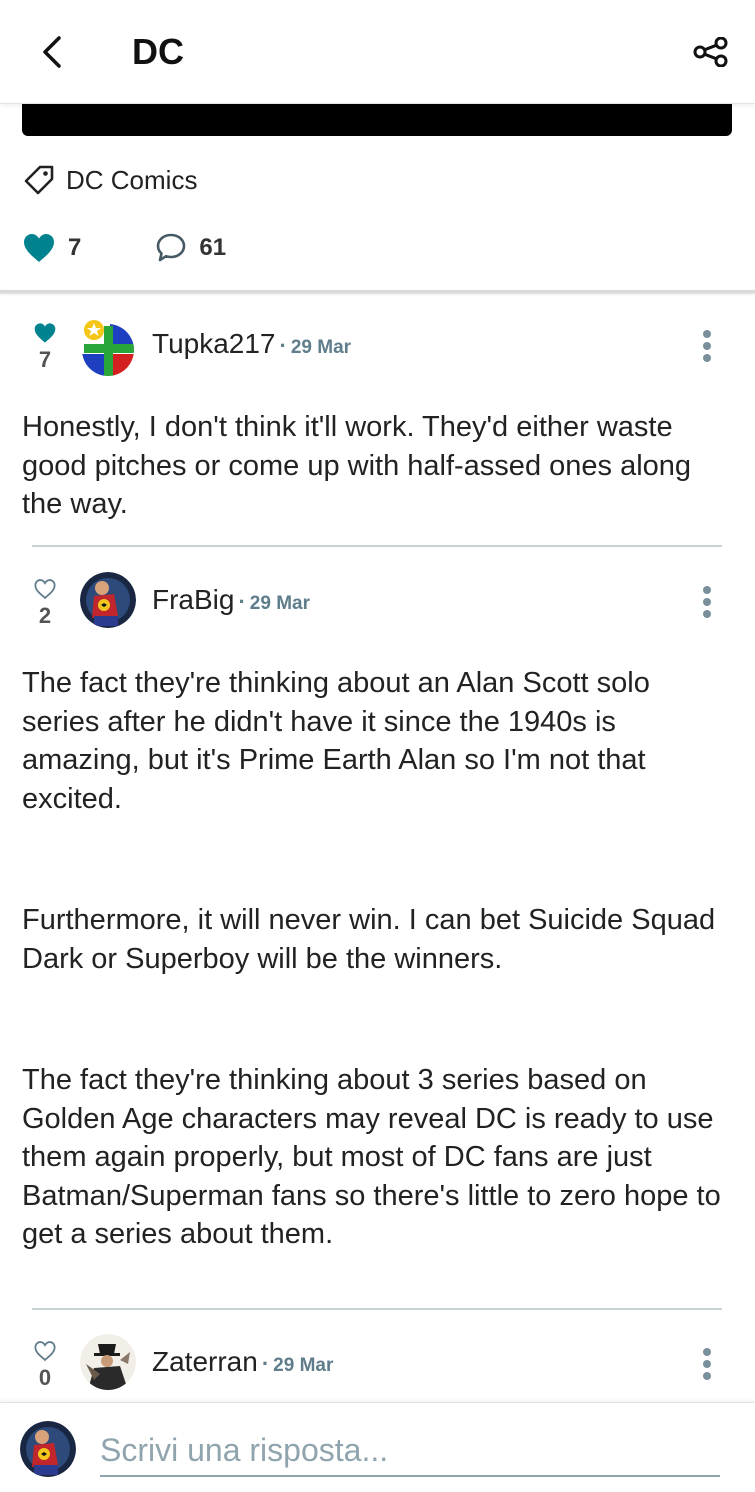 This screenshot has width=755, height=1492. I want to click on comment-like-button: 0, so click(45, 1365).